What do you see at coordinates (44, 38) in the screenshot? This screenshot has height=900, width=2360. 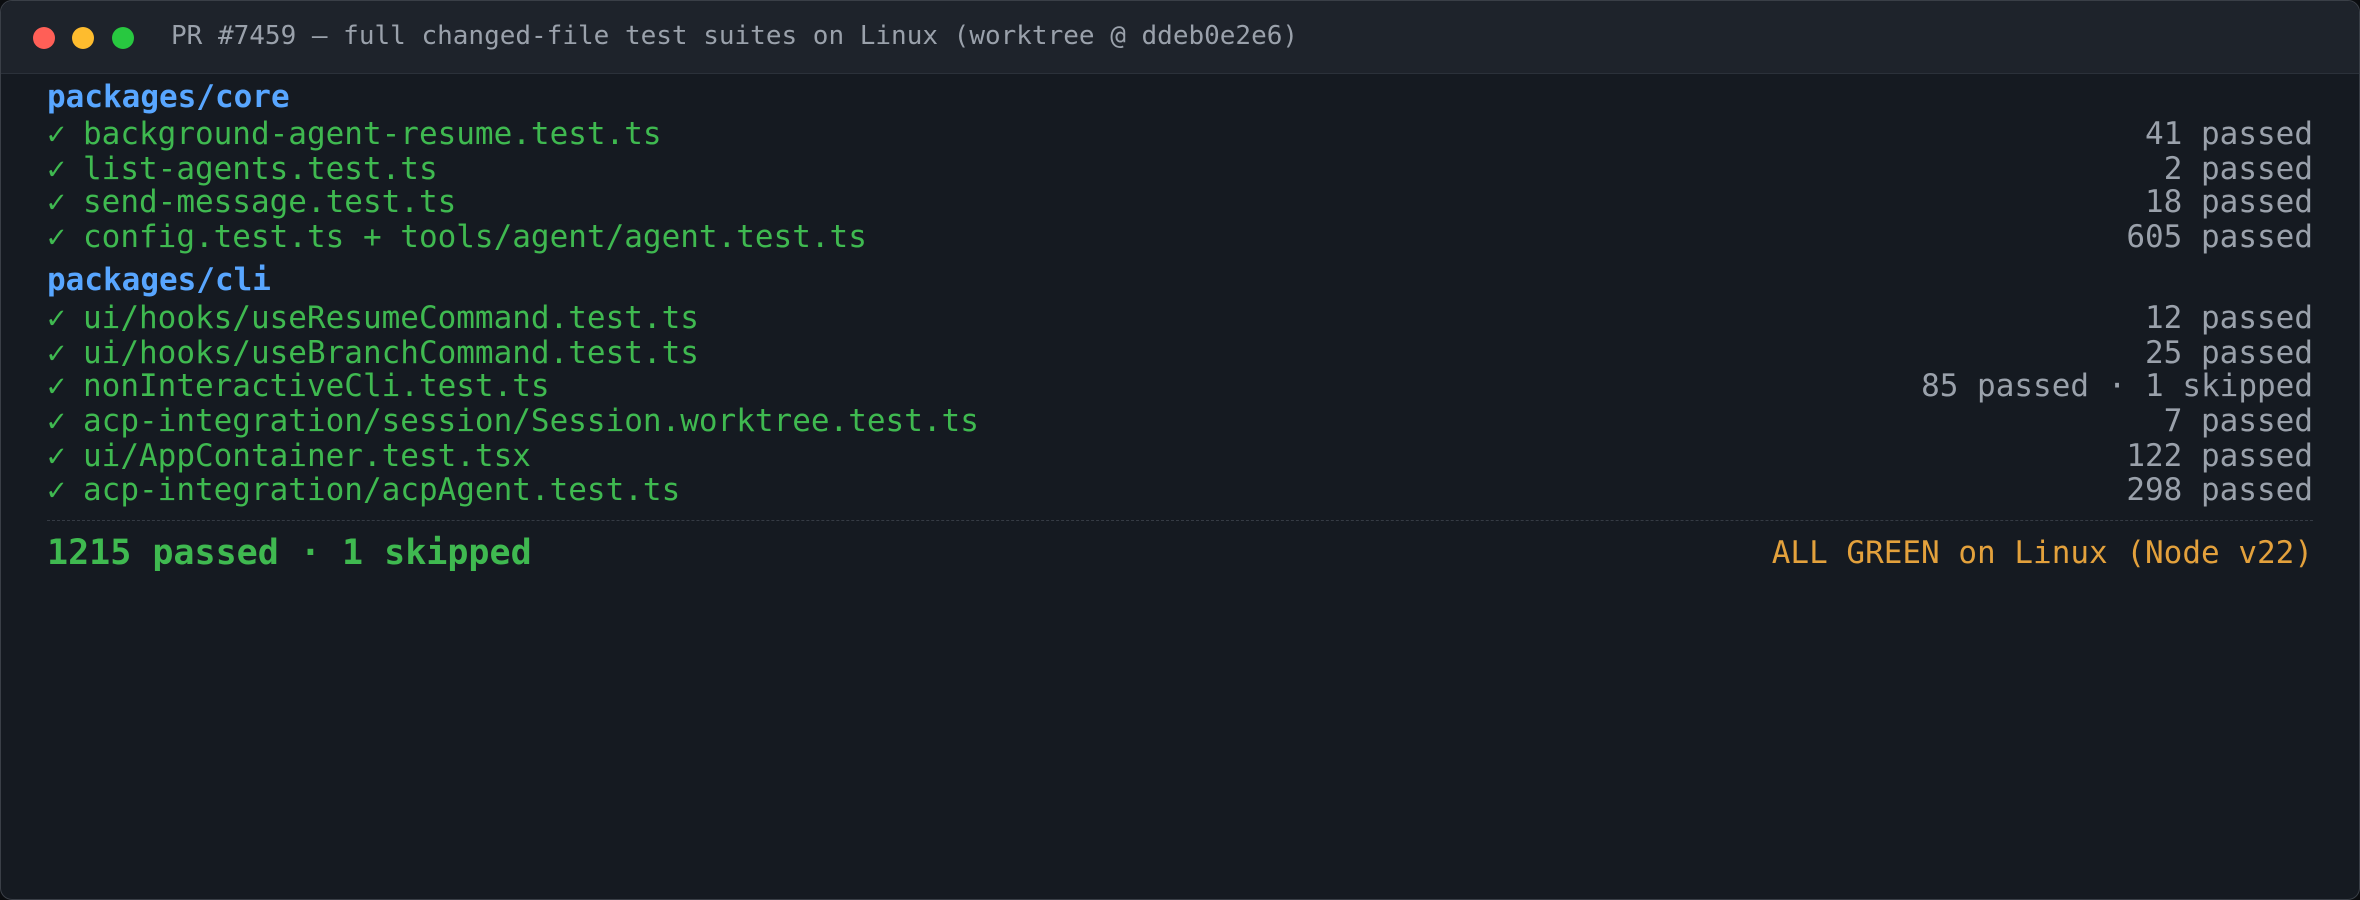 I see `close-window-button` at bounding box center [44, 38].